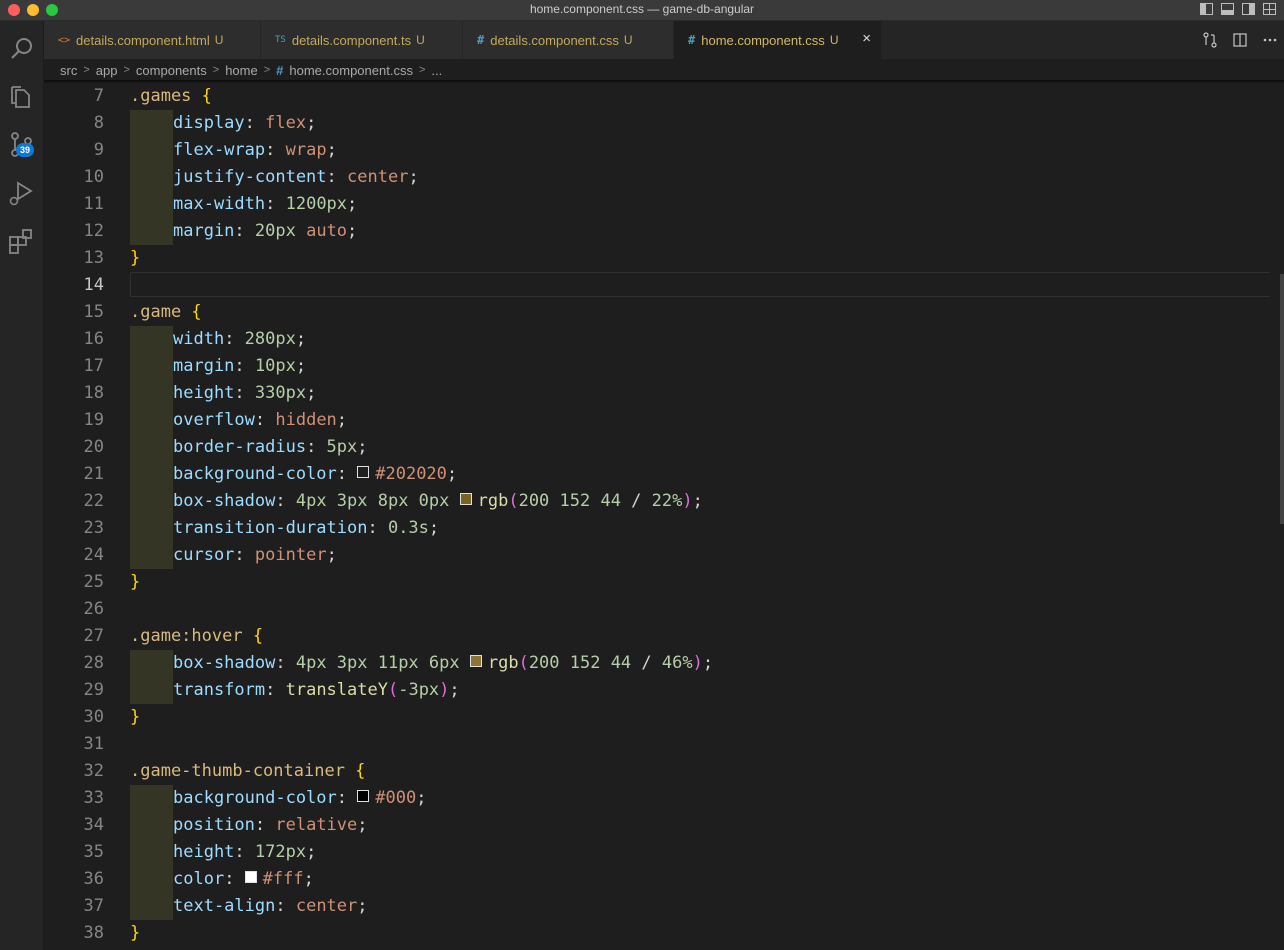 The height and width of the screenshot is (950, 1284). Describe the element at coordinates (93, 204) in the screenshot. I see `line-number: 11` at that location.